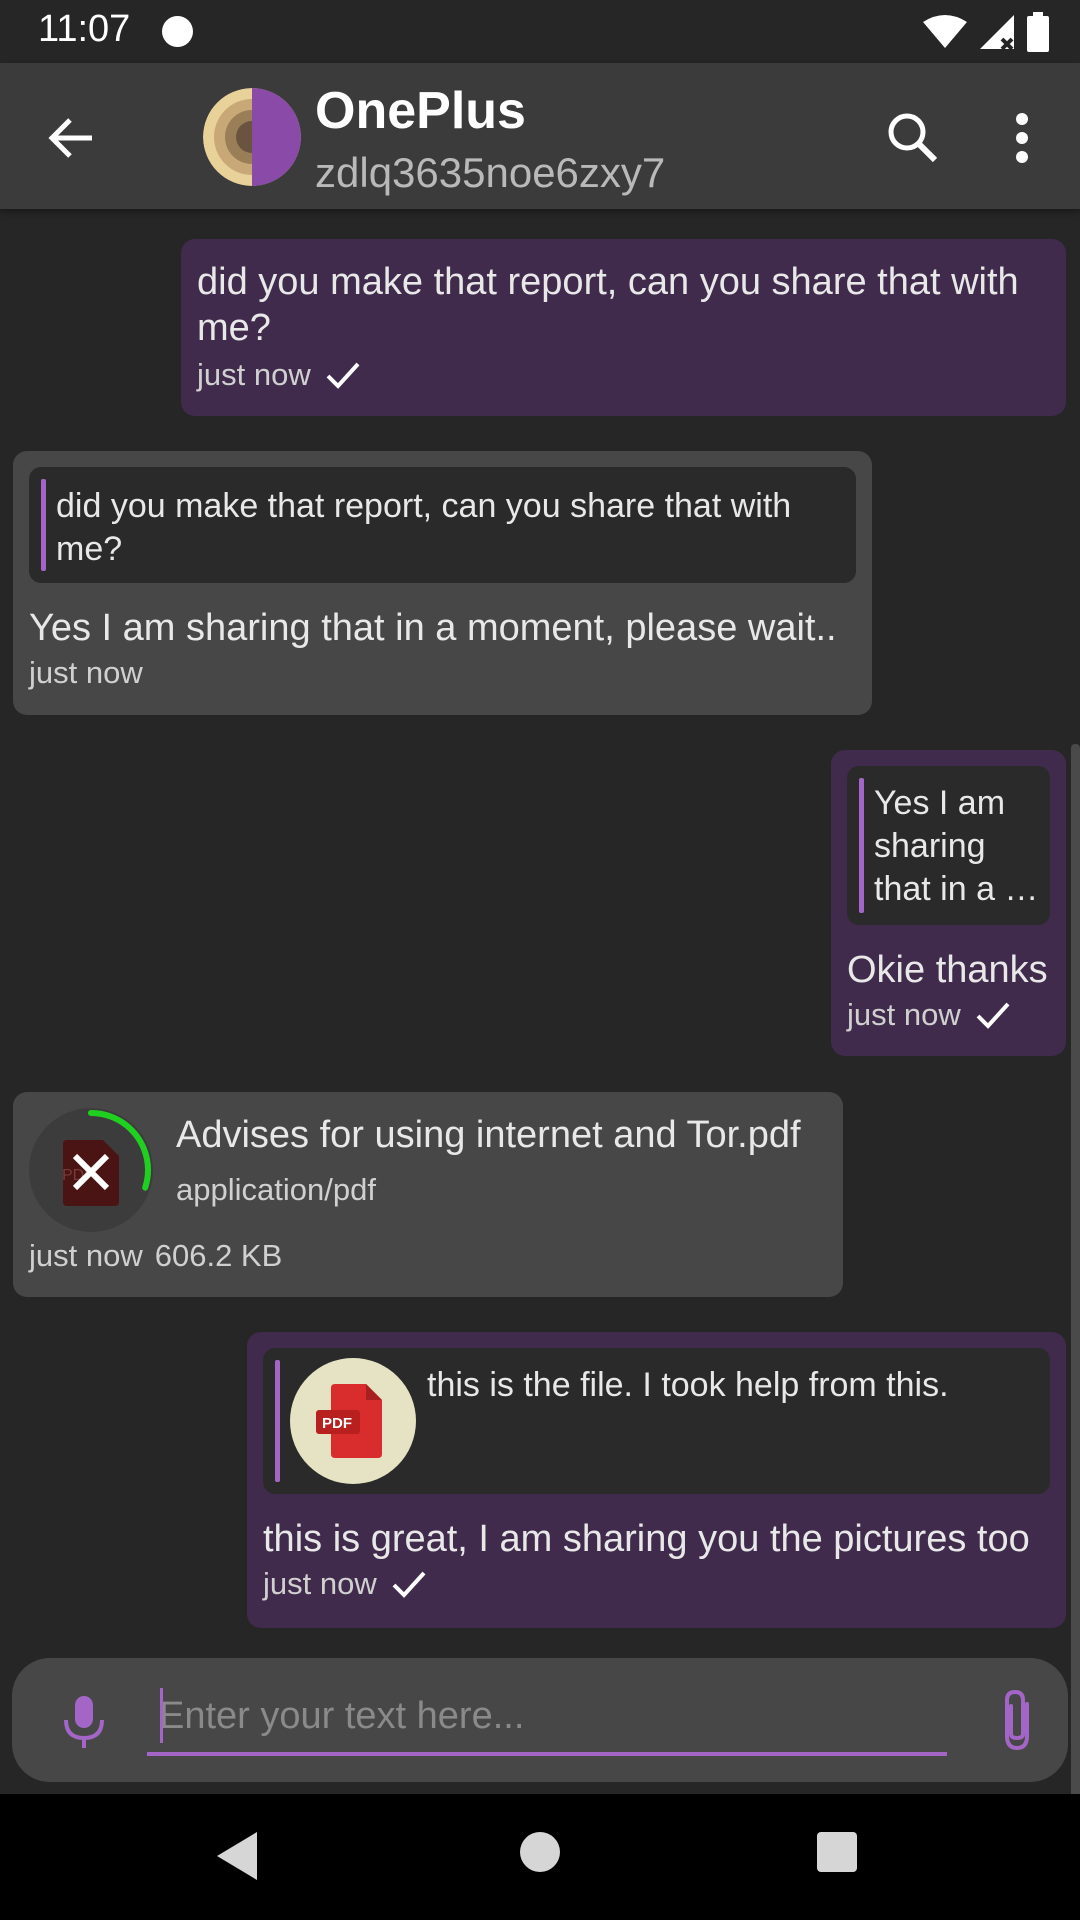 This screenshot has height=1920, width=1080. Describe the element at coordinates (218, 1255) in the screenshot. I see `file-size: 606.2 KB` at that location.